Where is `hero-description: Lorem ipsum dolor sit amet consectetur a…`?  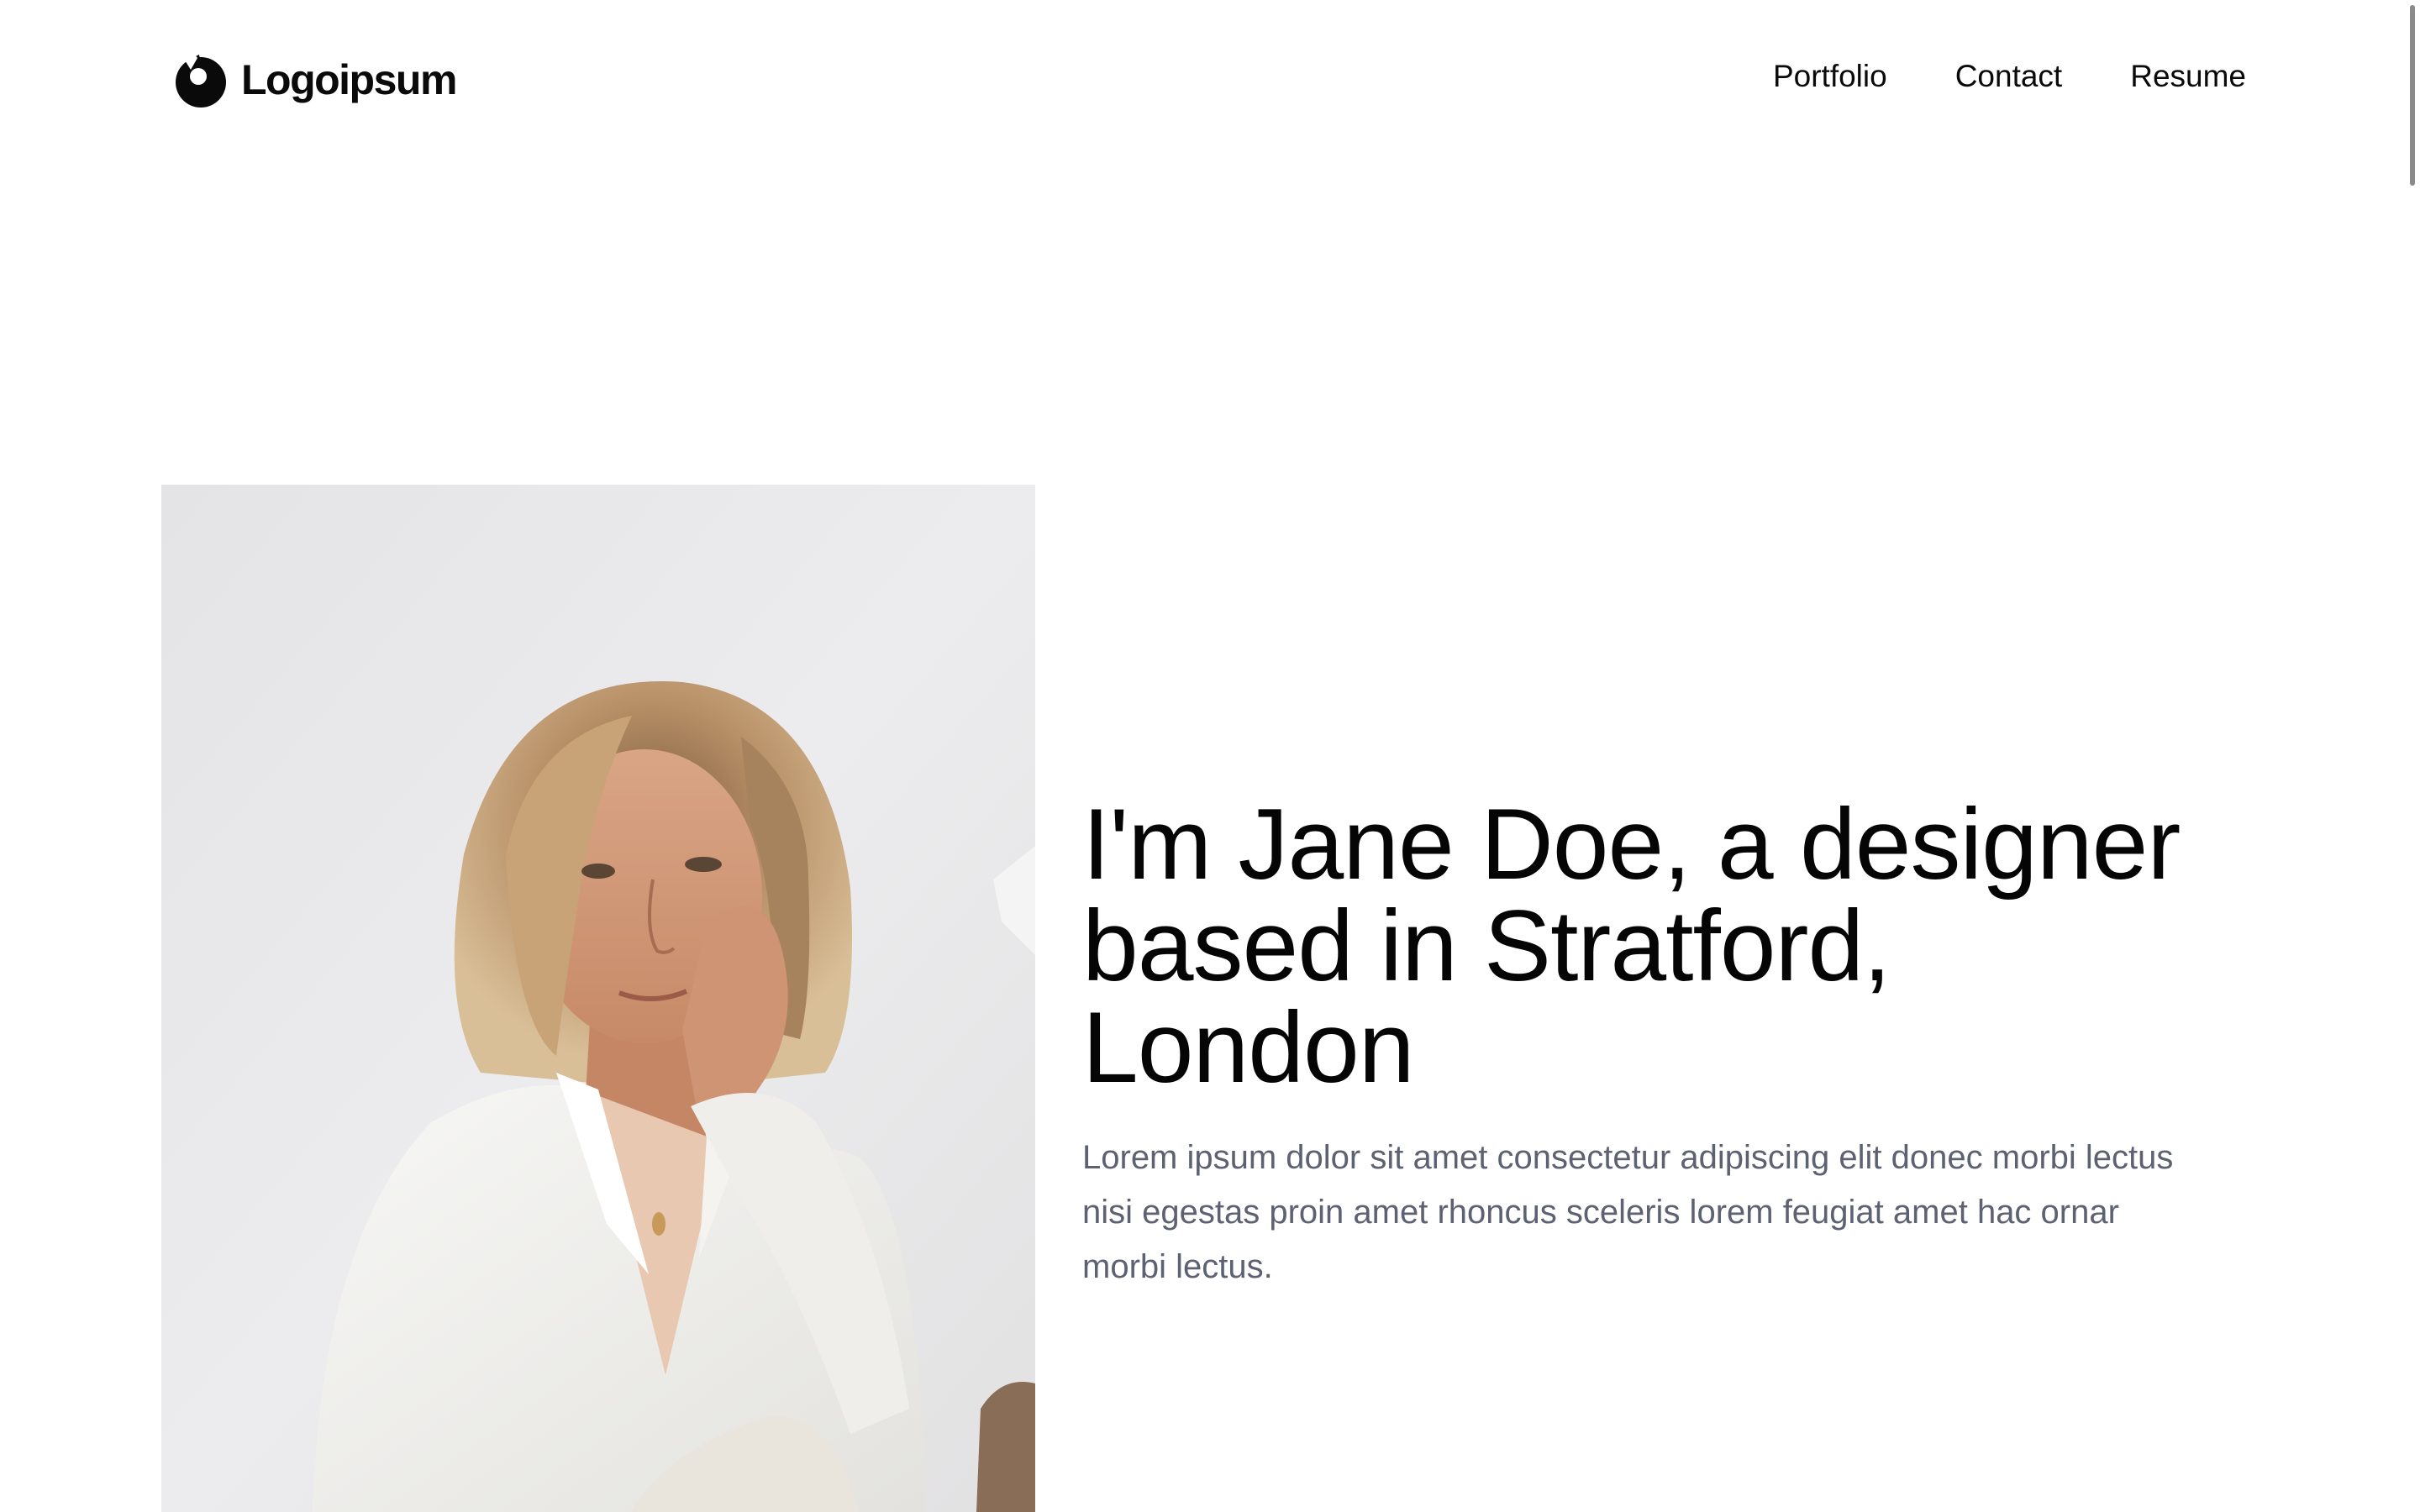 hero-description: Lorem ipsum dolor sit amet consectetur a… is located at coordinates (1628, 1212).